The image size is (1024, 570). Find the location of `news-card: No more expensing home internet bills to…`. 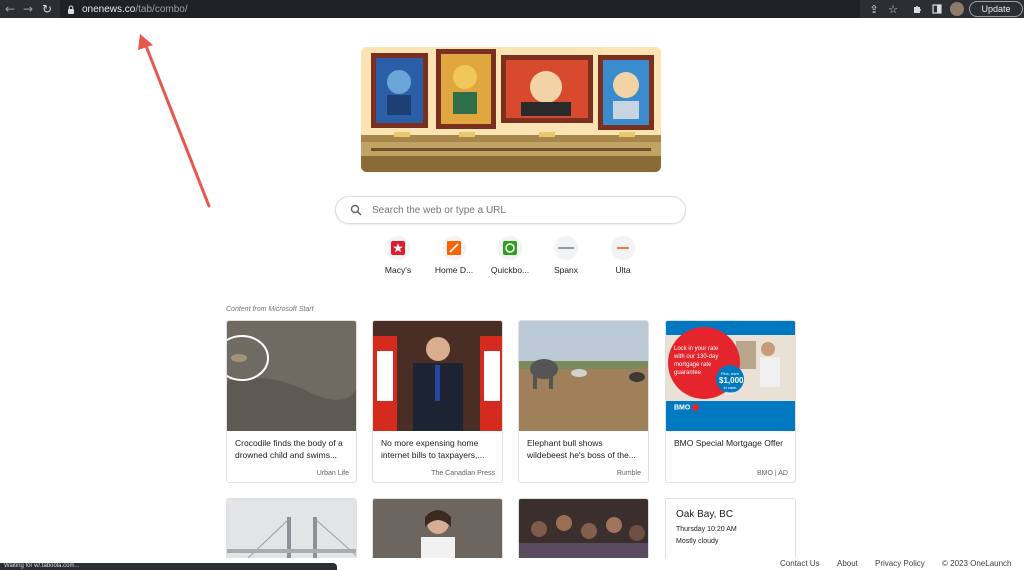

news-card: No more expensing home internet bills to… is located at coordinates (437, 401).